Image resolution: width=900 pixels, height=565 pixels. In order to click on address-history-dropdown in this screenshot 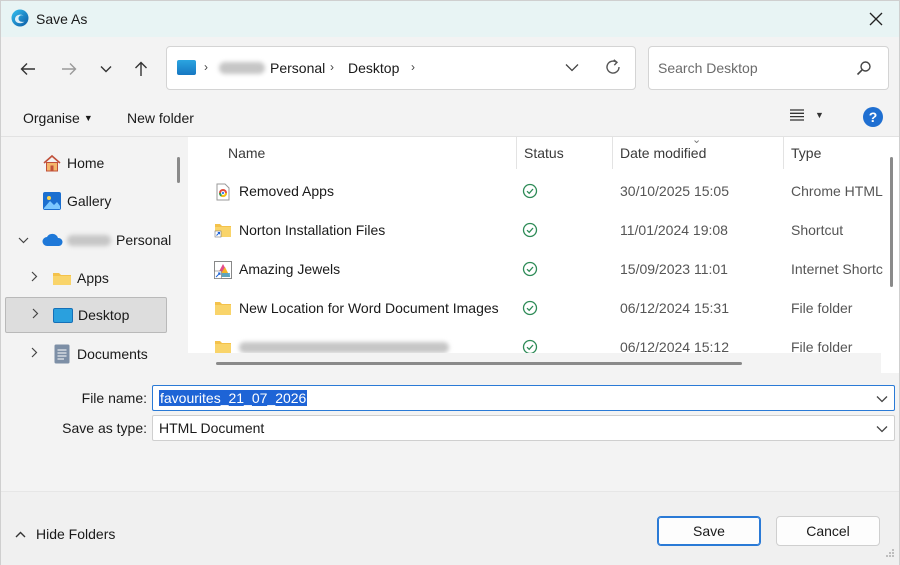, I will do `click(572, 67)`.